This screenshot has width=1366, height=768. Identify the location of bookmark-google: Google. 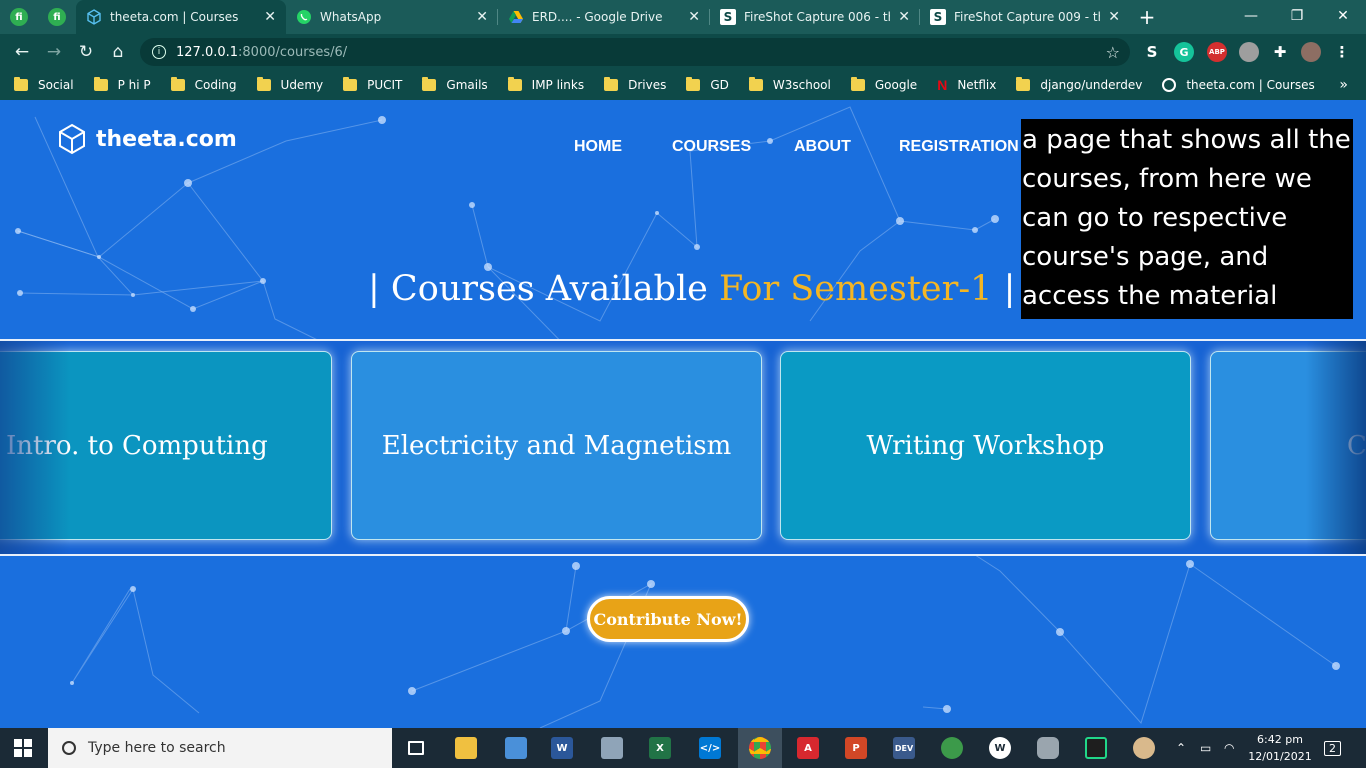
(883, 84).